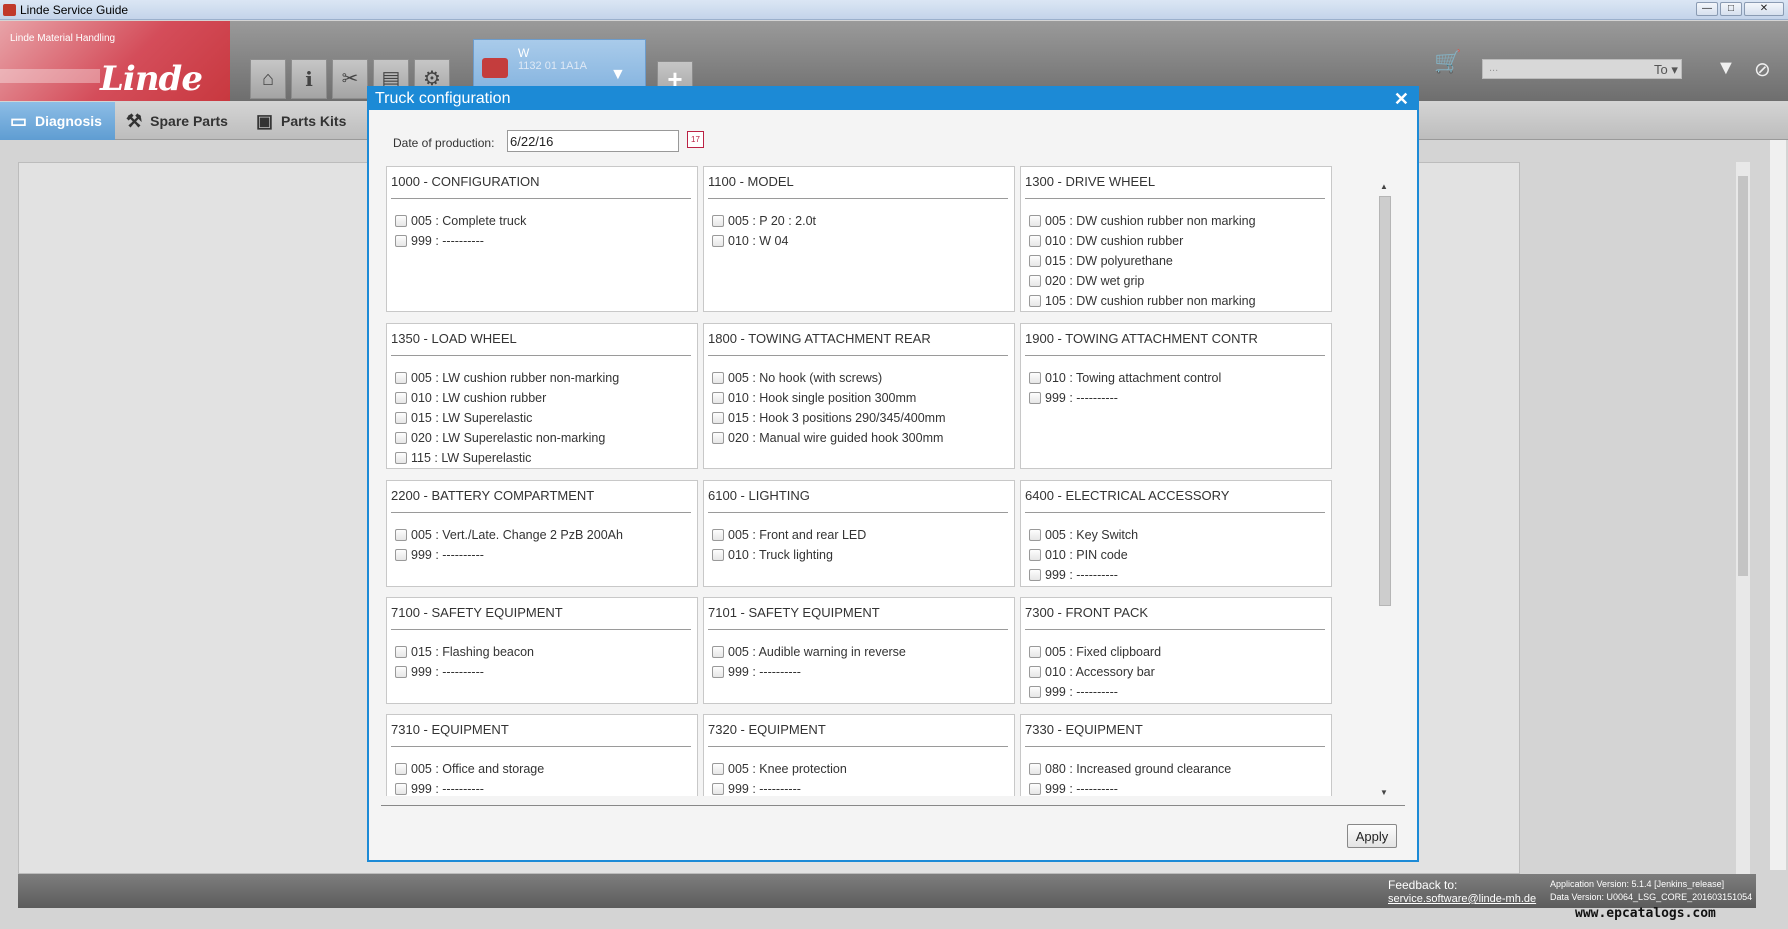  Describe the element at coordinates (1385, 401) in the screenshot. I see `dialog-scroll-thumb` at that location.